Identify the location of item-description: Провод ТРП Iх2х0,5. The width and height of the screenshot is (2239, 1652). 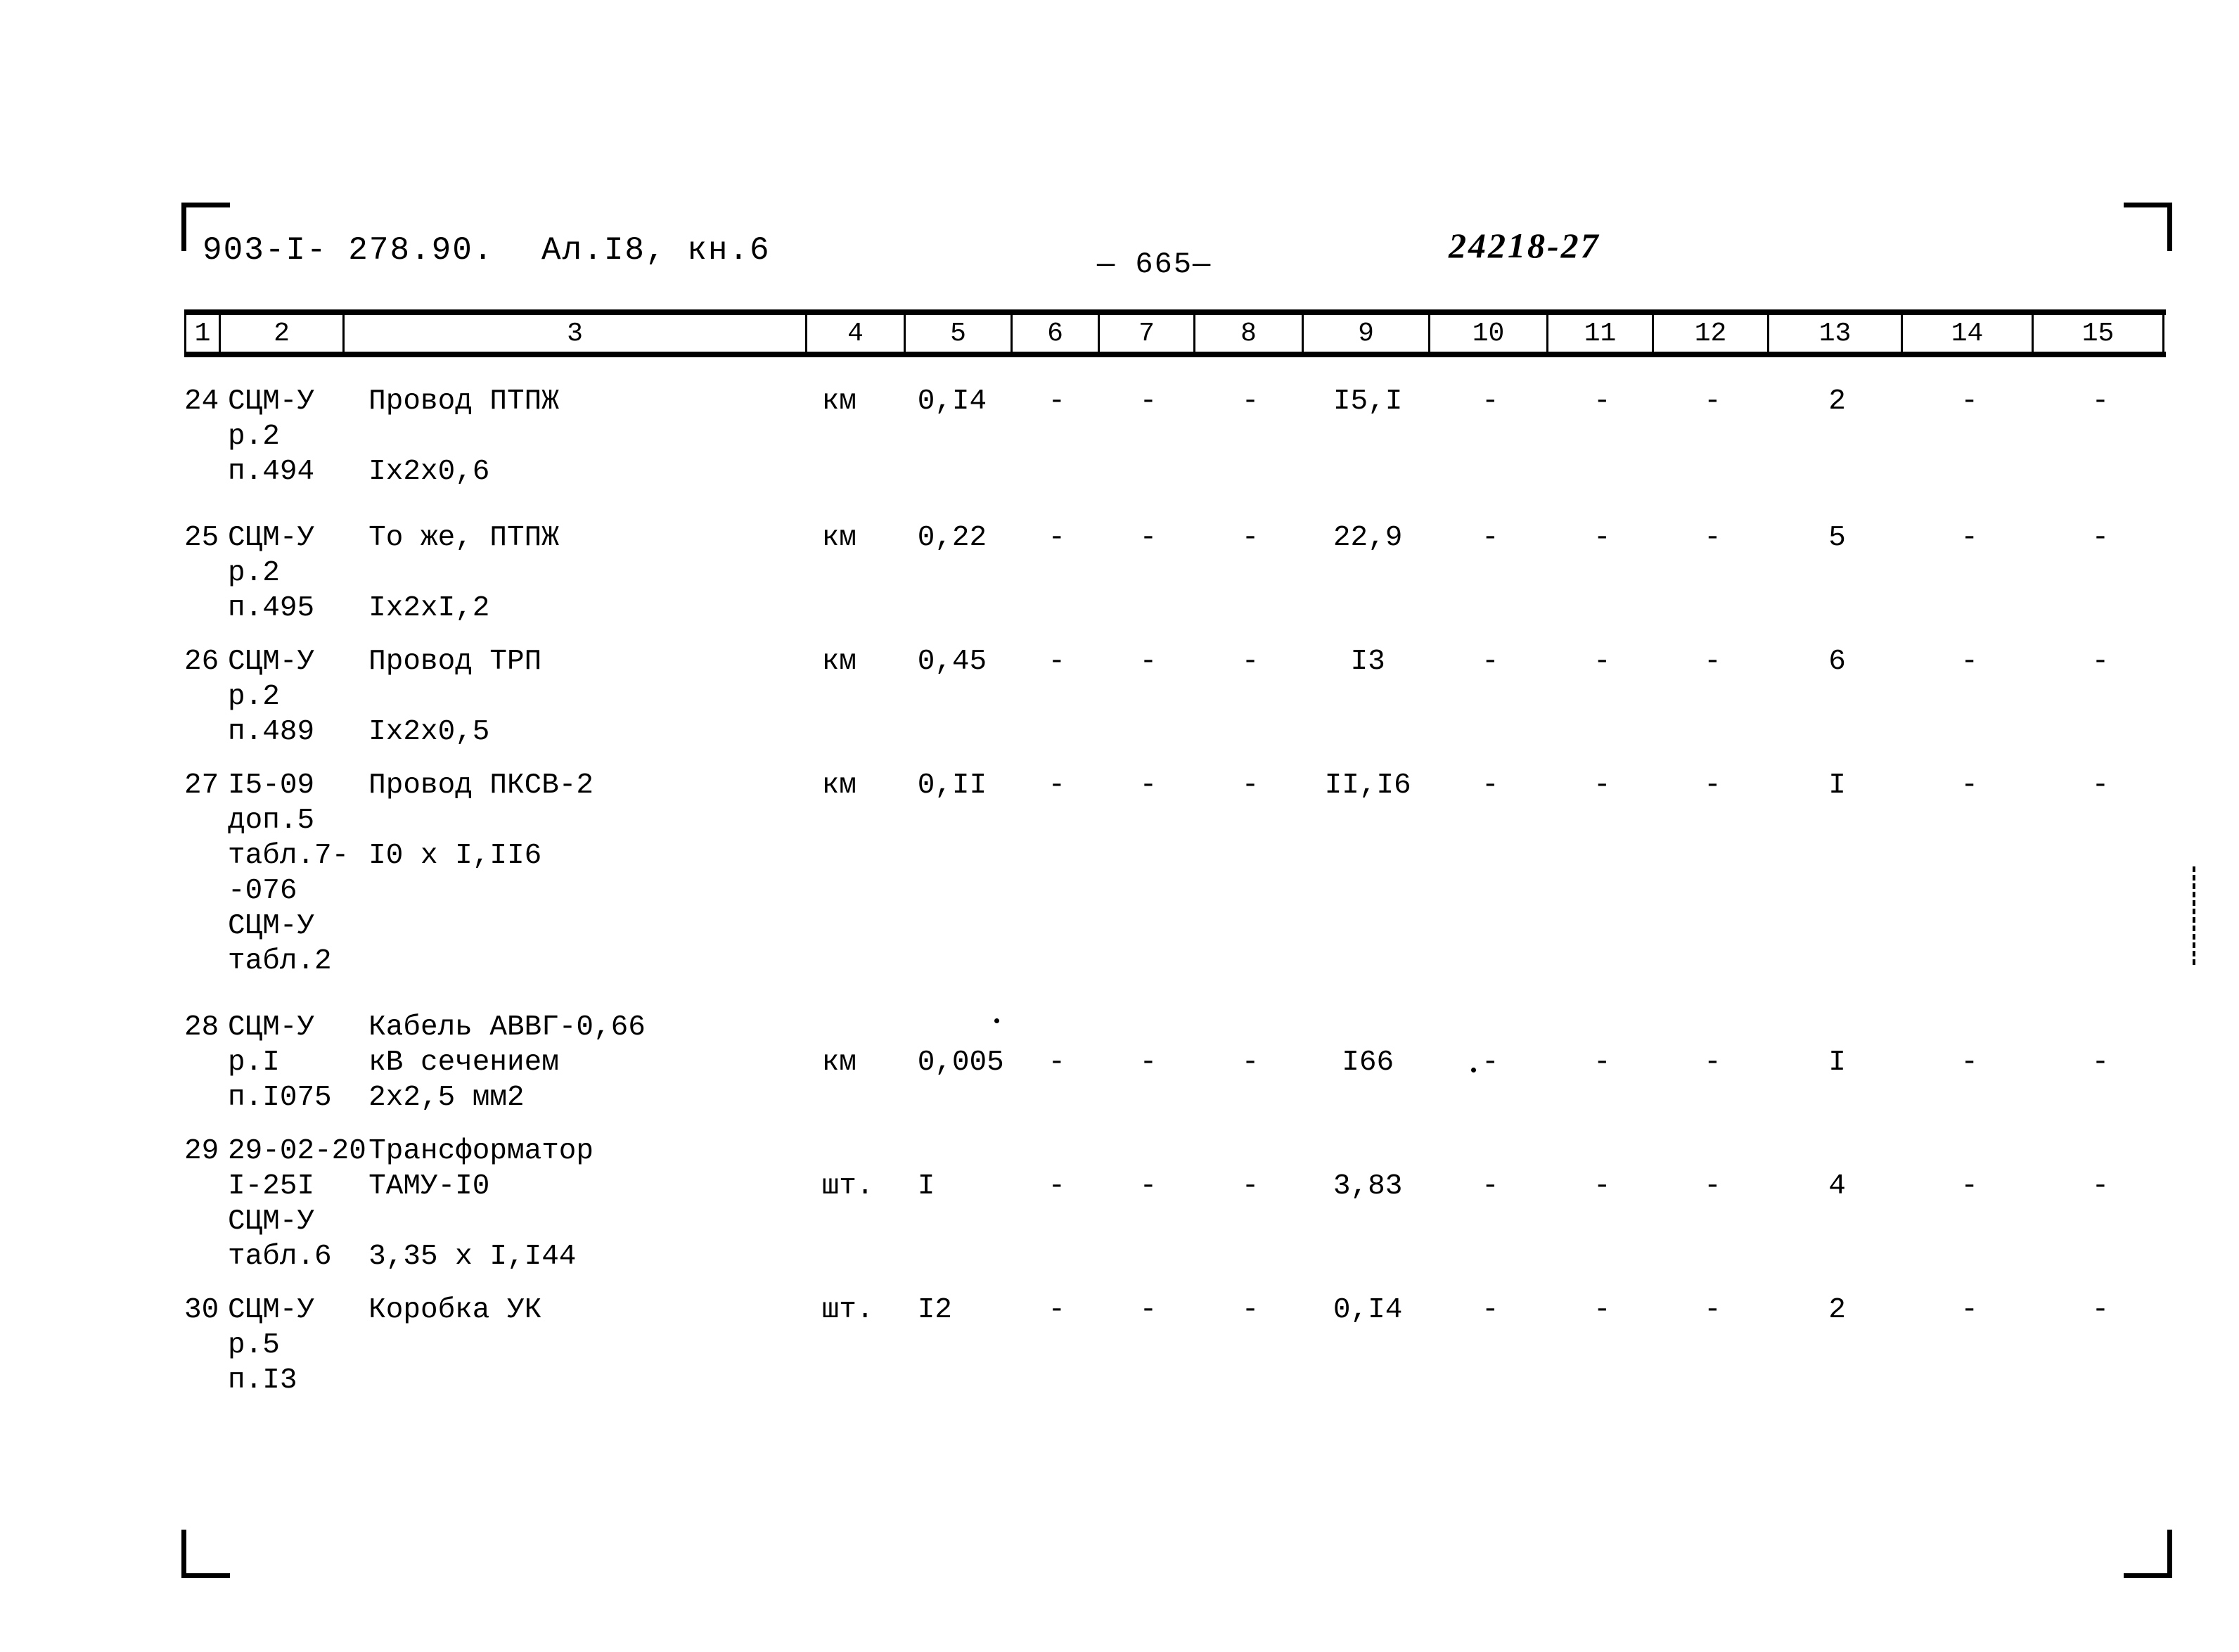
(576, 697).